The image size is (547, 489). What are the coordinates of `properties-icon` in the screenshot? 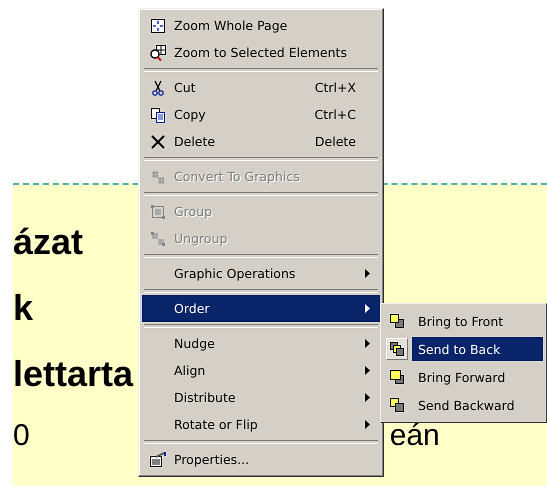 It's located at (158, 460).